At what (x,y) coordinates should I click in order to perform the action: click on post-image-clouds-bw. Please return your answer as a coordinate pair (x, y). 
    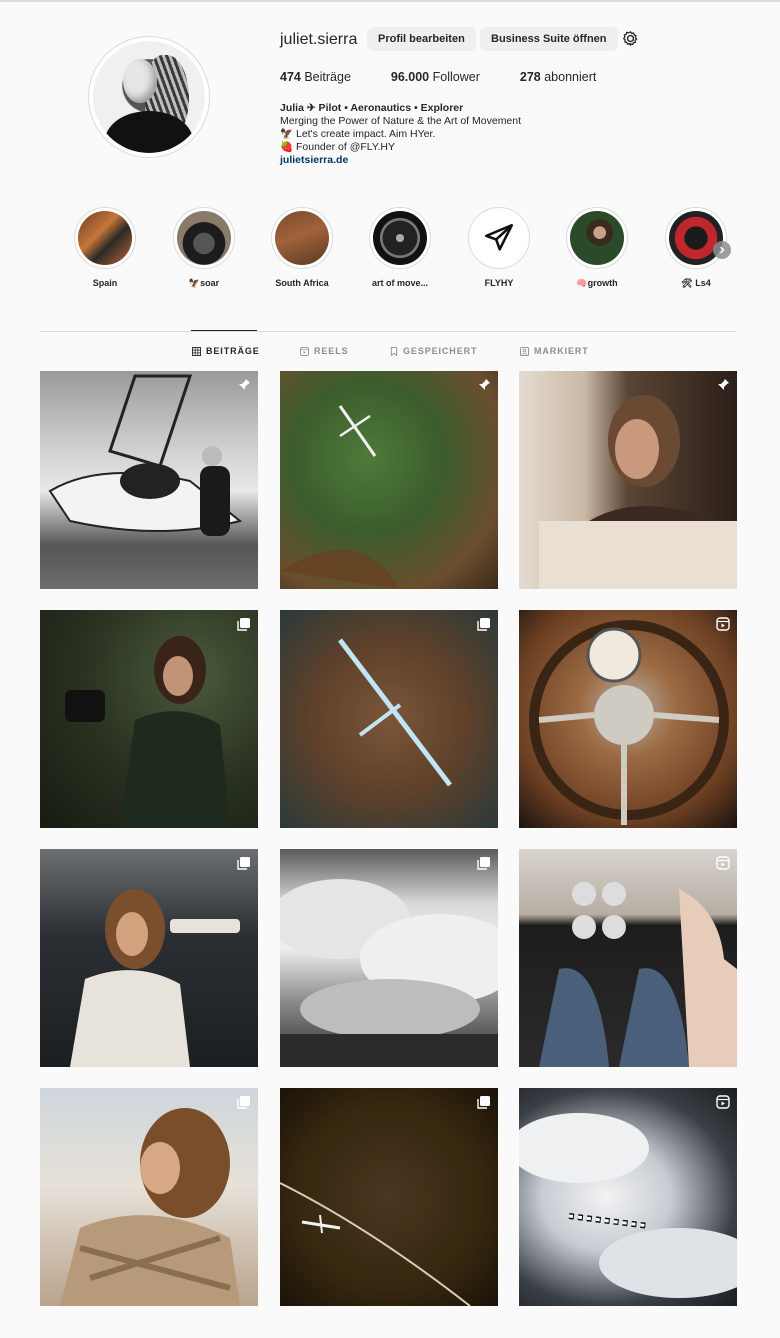
    Looking at the image, I should click on (389, 973).